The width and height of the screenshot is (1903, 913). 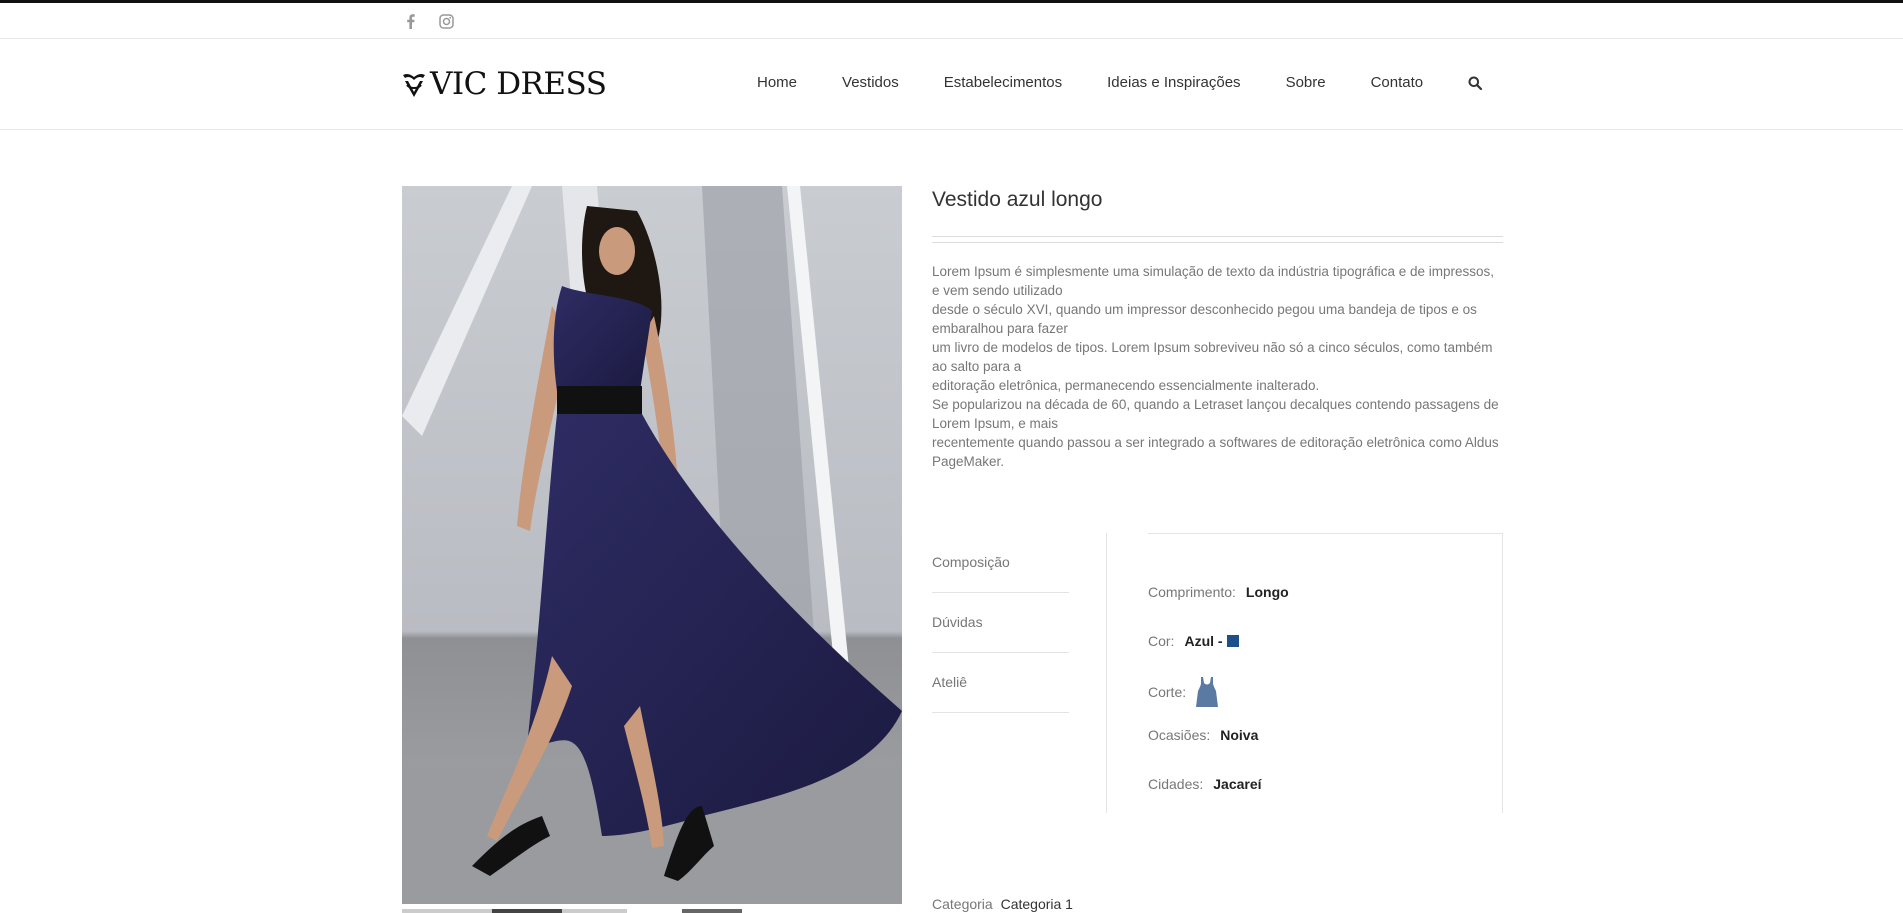 What do you see at coordinates (1017, 199) in the screenshot?
I see `product-title: Vestido azul longo` at bounding box center [1017, 199].